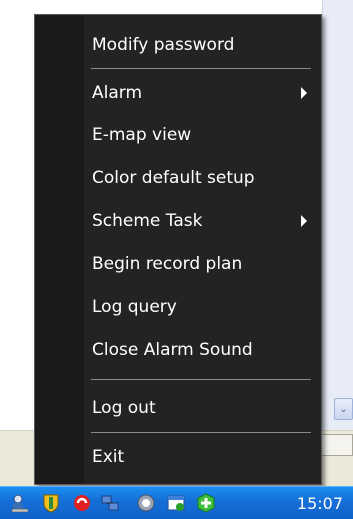  I want to click on menu-item-label: Color default setup, so click(173, 178).